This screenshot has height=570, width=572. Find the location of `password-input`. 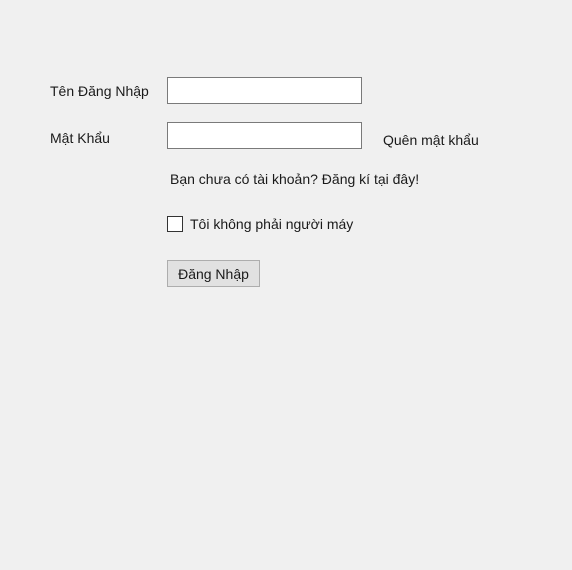

password-input is located at coordinates (264, 135).